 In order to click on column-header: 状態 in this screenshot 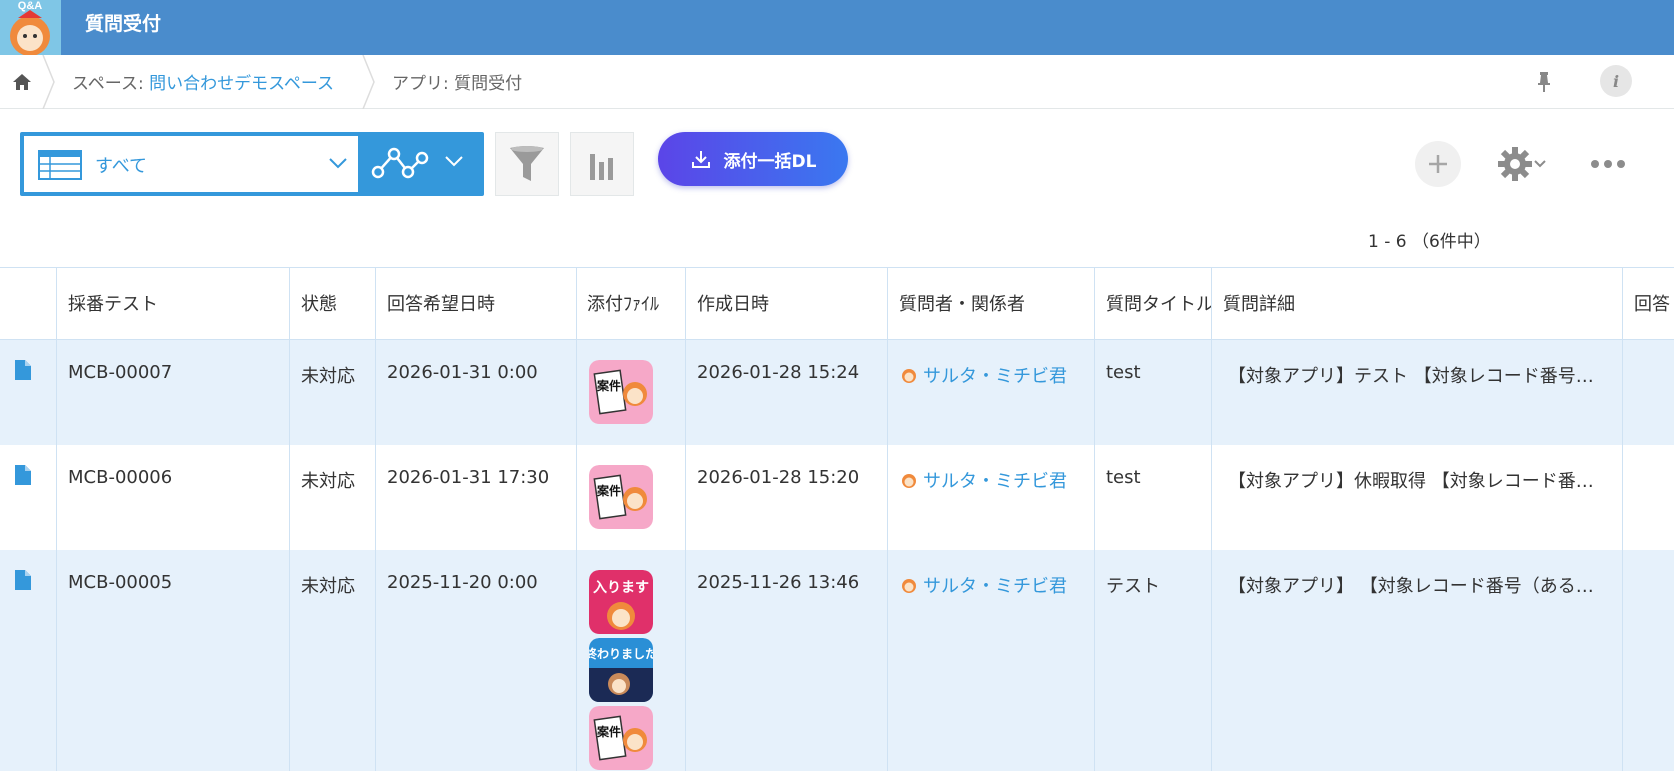, I will do `click(332, 303)`.